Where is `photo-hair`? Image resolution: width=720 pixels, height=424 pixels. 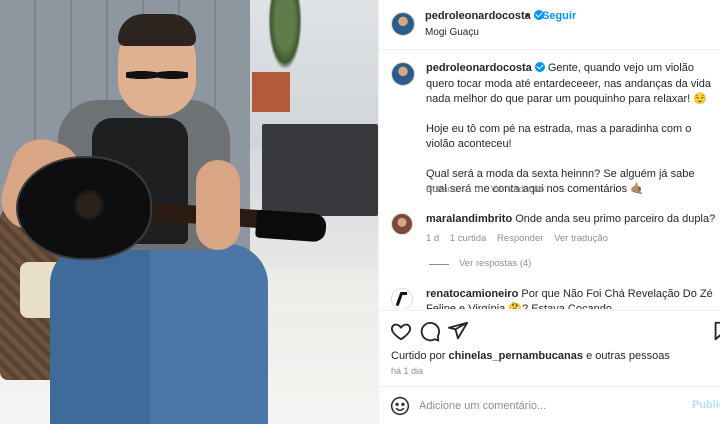 photo-hair is located at coordinates (157, 30).